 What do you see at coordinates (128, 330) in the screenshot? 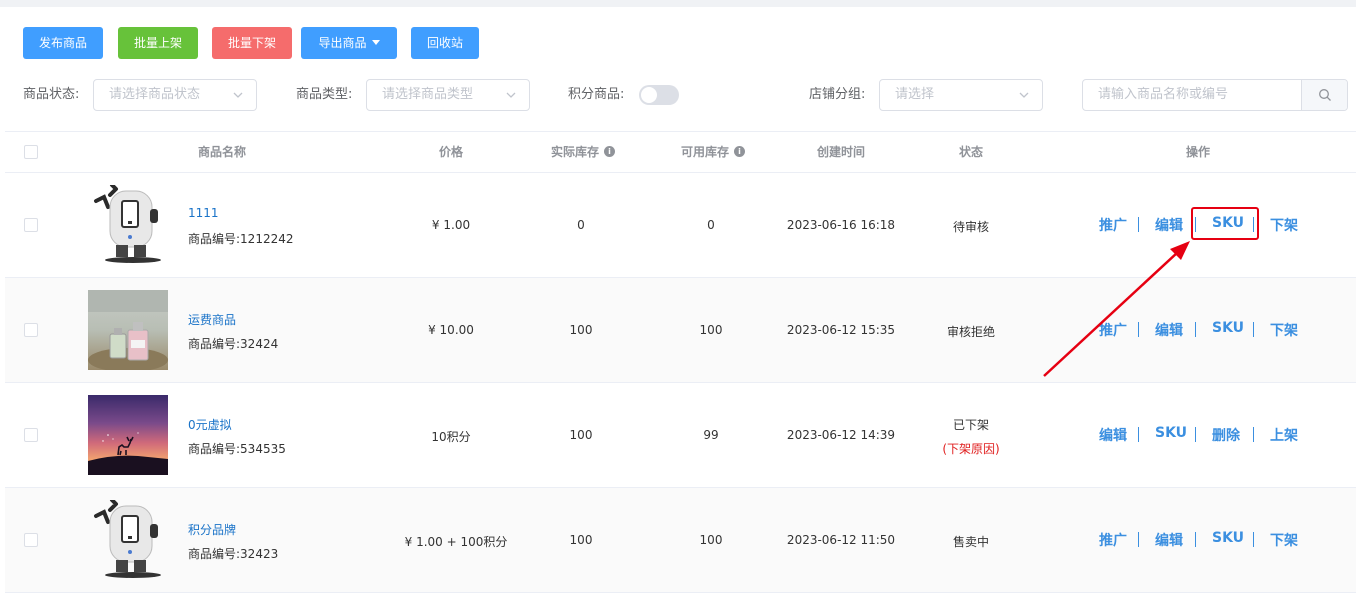
I see `product-image-perfume` at bounding box center [128, 330].